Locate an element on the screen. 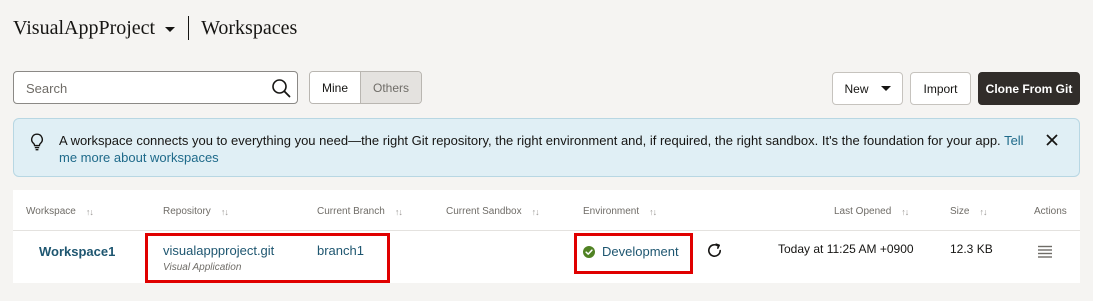  column-header-environment: Environment ↑↓ is located at coordinates (620, 211).